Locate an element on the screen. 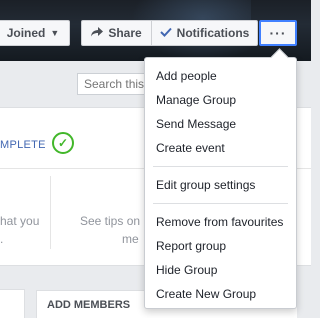  more-dots-icon: ··· is located at coordinates (278, 33).